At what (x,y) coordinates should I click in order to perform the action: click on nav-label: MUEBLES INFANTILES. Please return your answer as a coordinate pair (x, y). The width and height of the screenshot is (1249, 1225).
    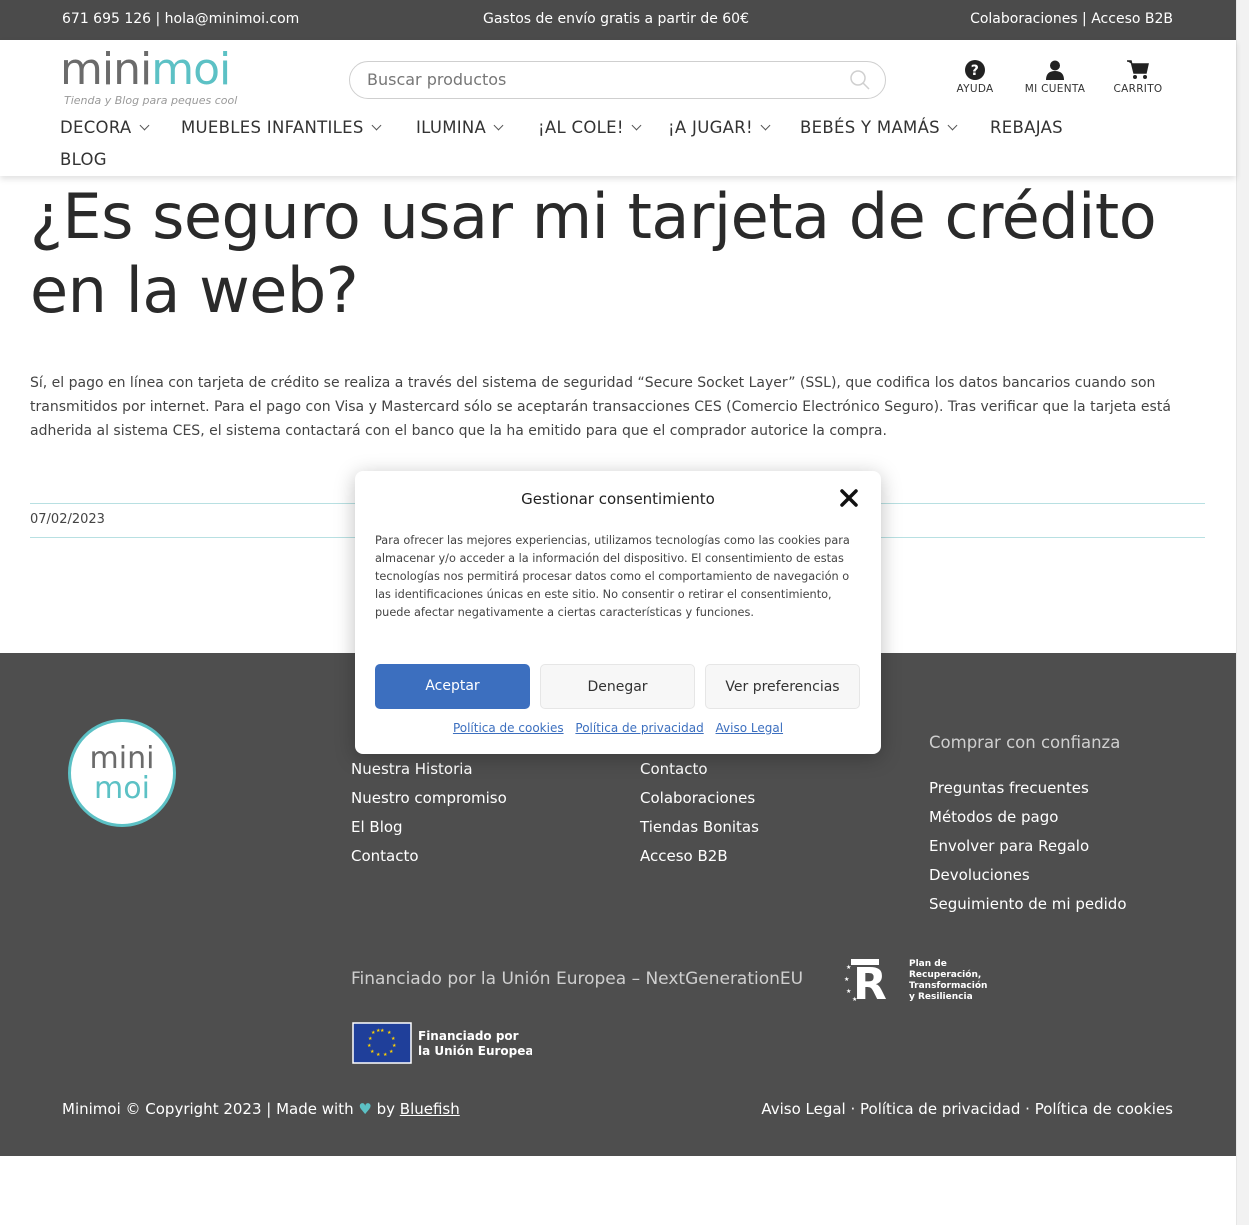
    Looking at the image, I should click on (272, 127).